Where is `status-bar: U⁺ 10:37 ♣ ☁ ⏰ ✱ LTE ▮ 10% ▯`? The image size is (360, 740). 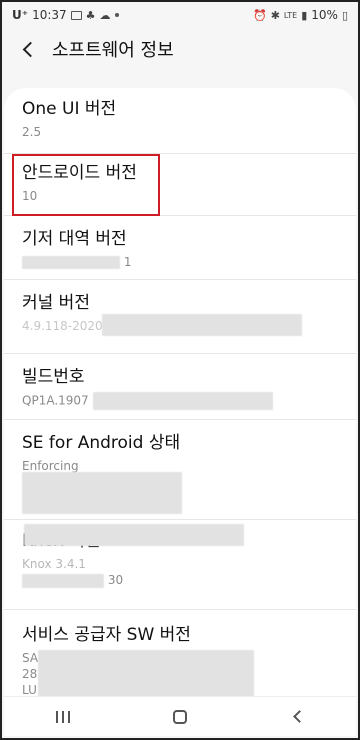 status-bar: U⁺ 10:37 ♣ ☁ ⏰ ✱ LTE ▮ 10% ▯ is located at coordinates (180, 15).